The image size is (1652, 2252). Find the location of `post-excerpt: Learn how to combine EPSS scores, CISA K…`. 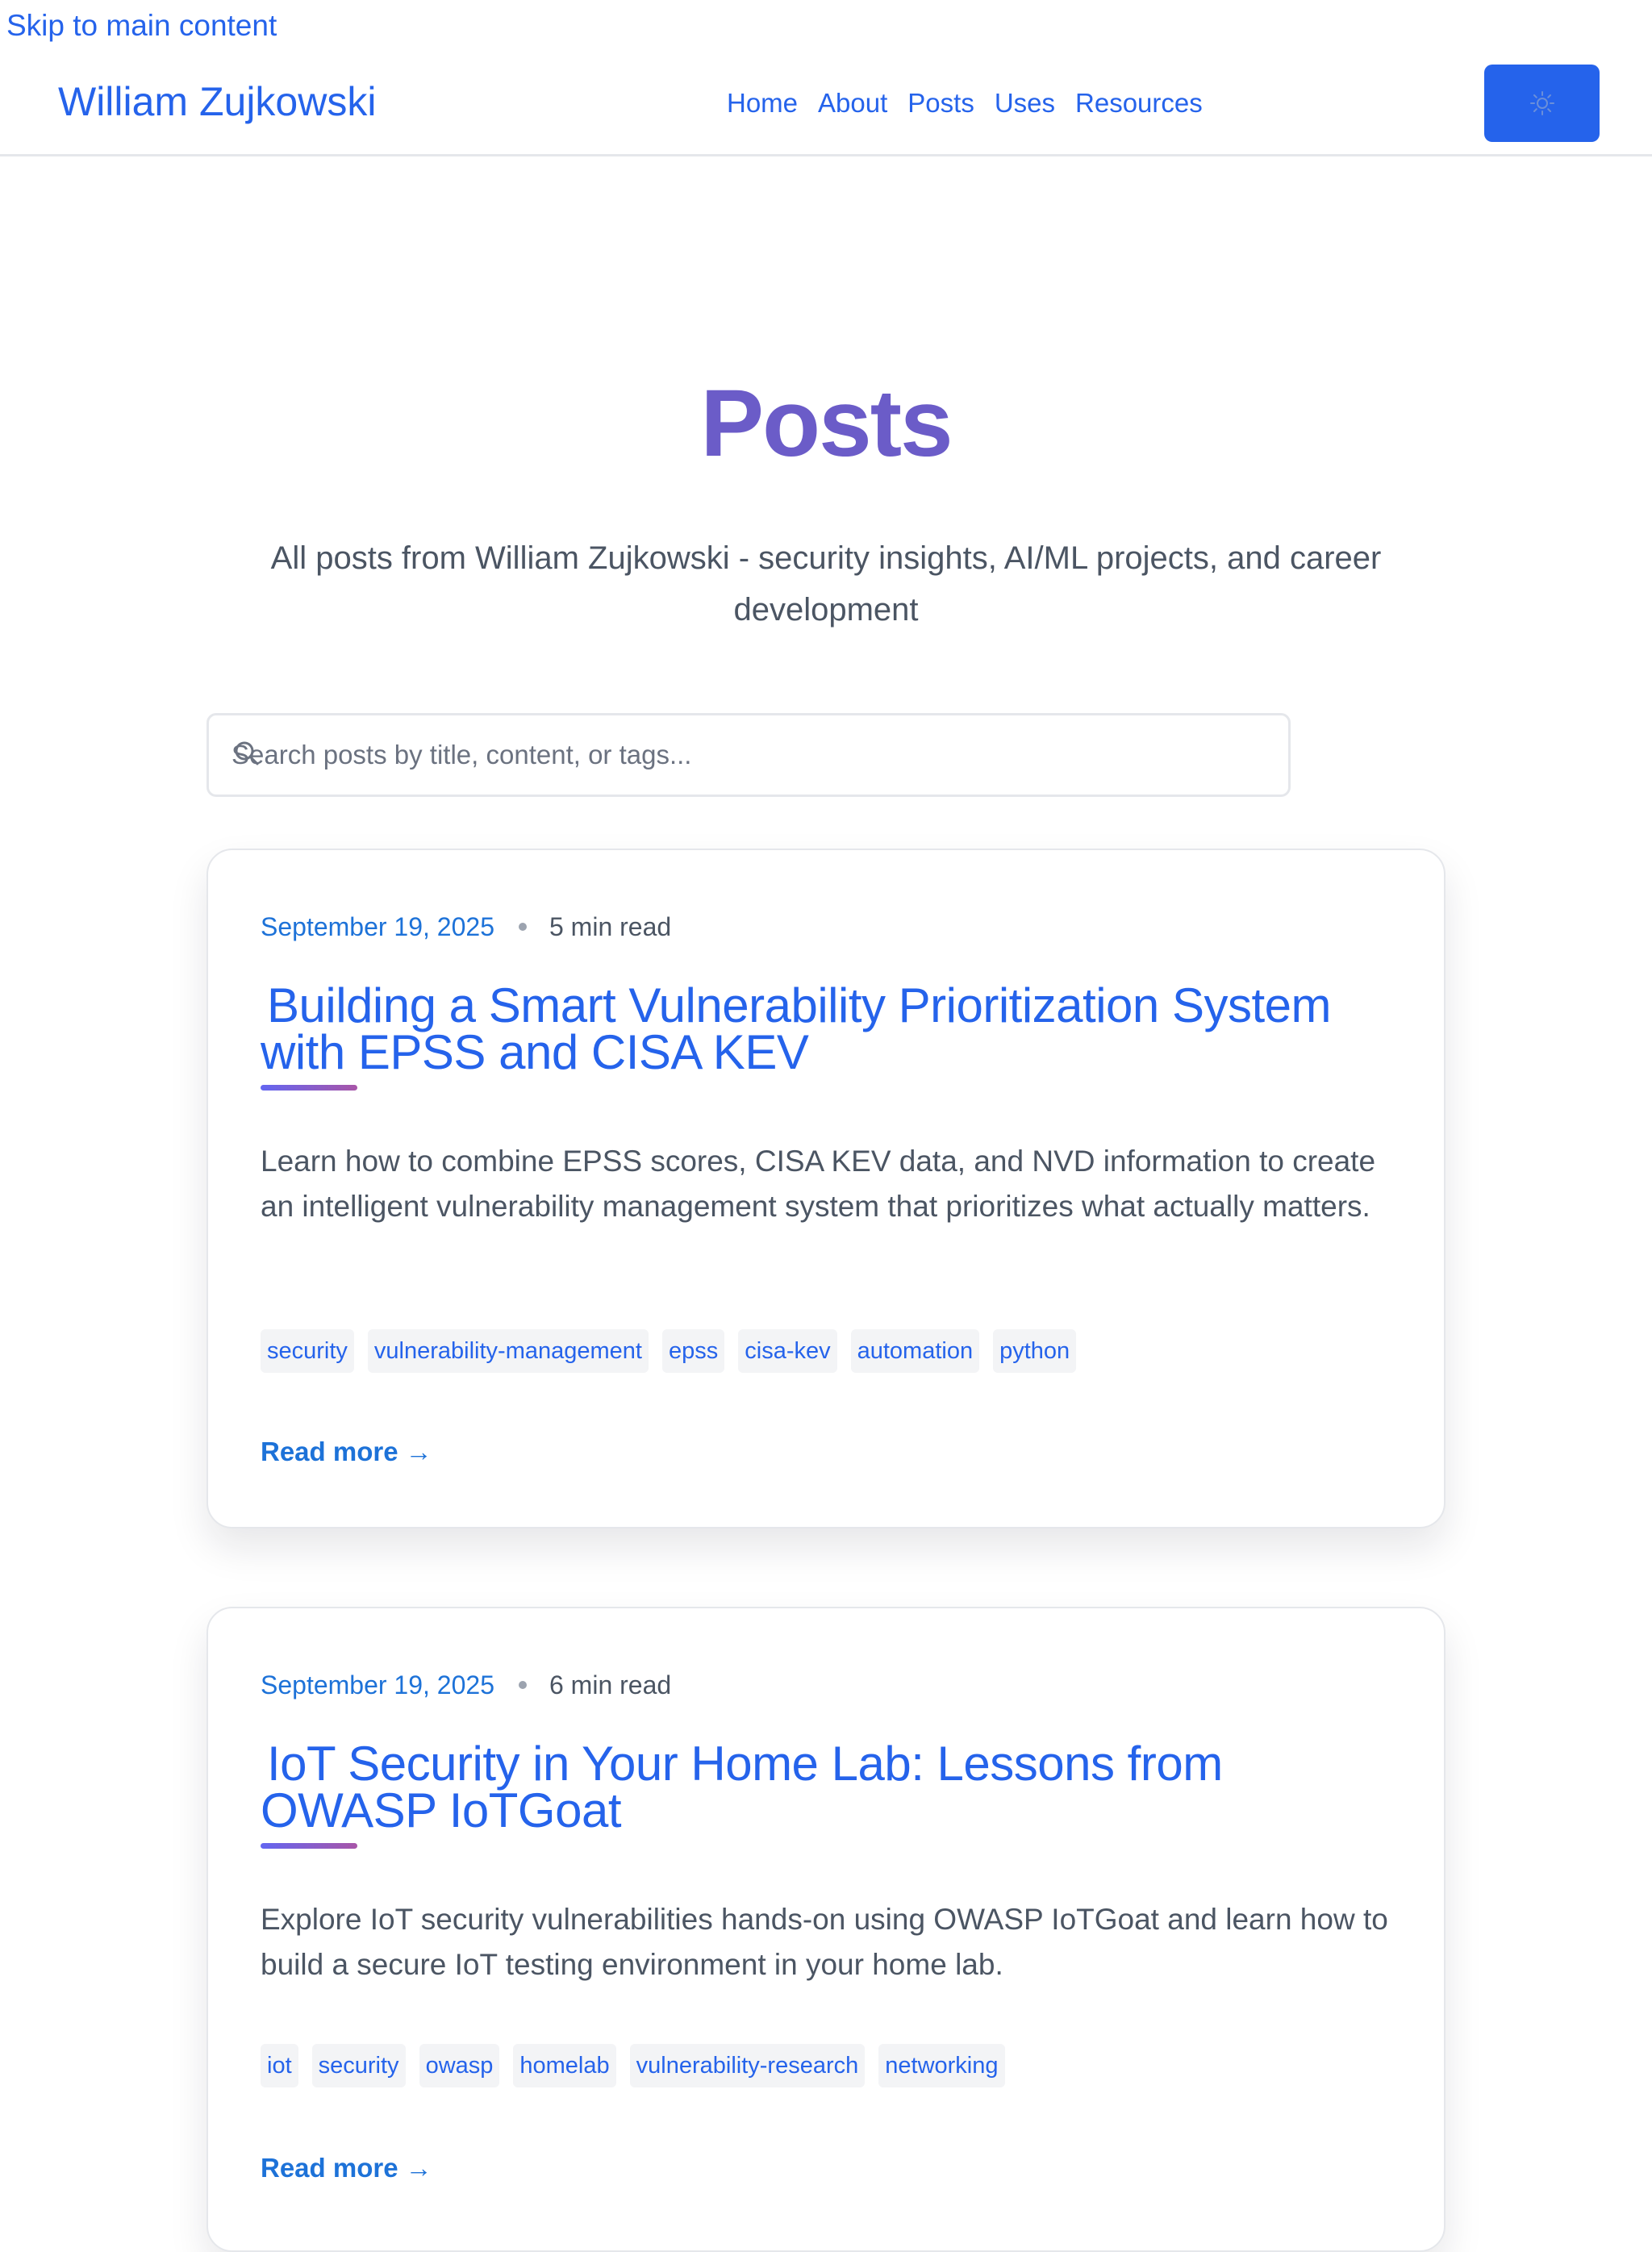

post-excerpt: Learn how to combine EPSS scores, CISA K… is located at coordinates (819, 1184).